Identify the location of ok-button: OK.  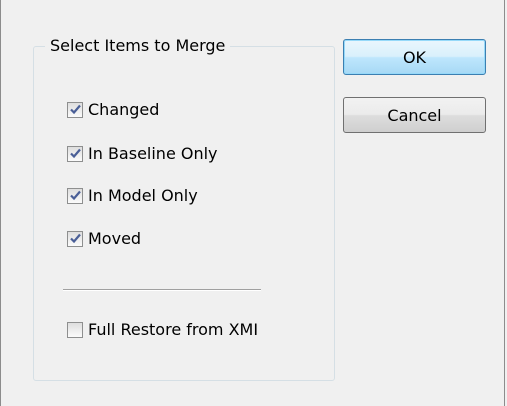
(414, 57).